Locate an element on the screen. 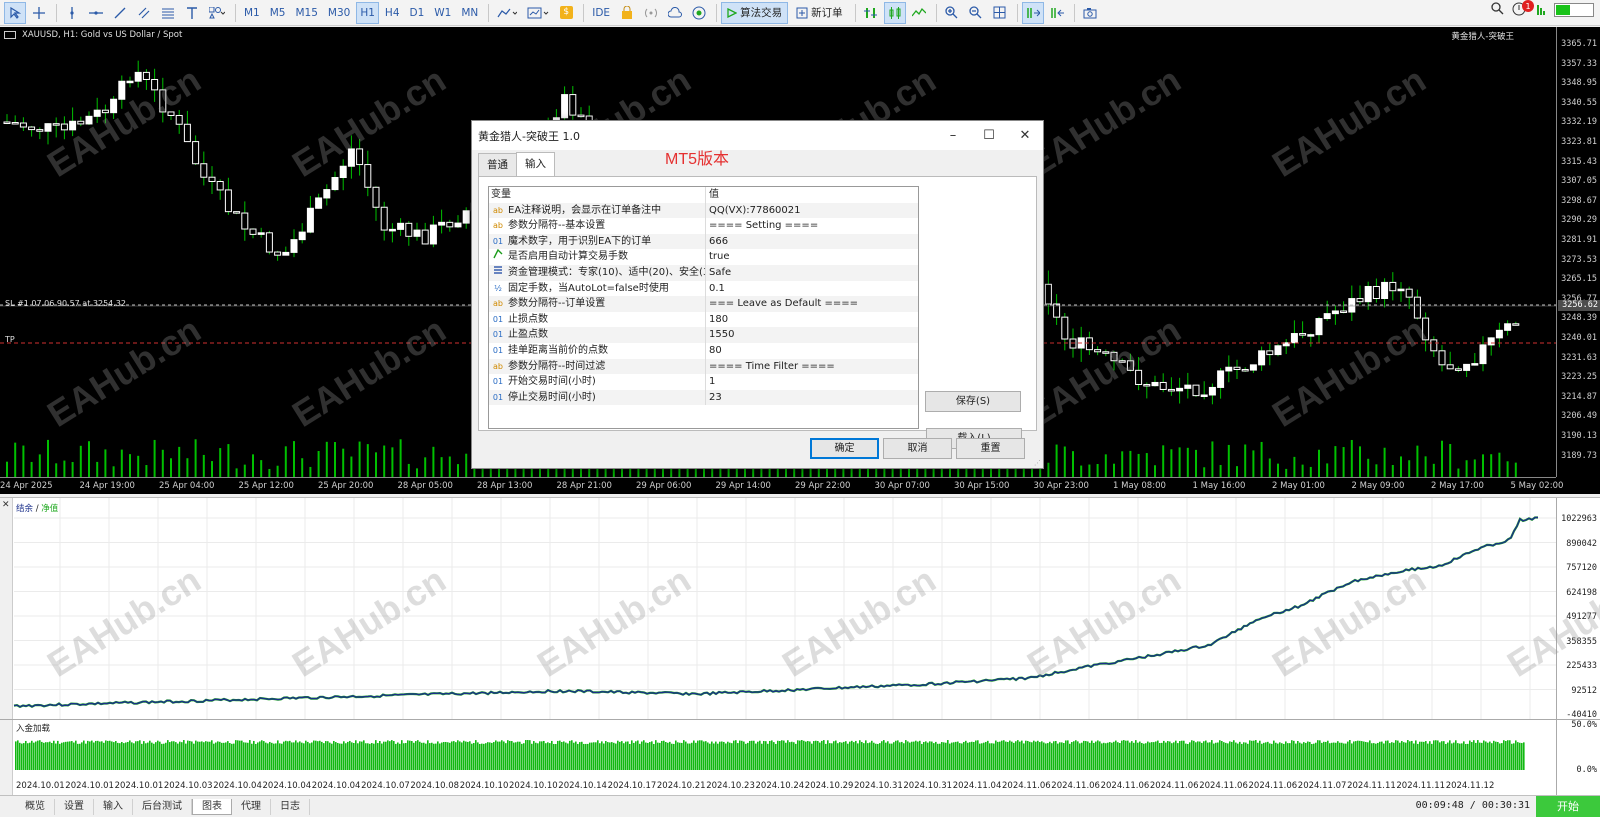 The height and width of the screenshot is (817, 1600). tester-tab: 设置 is located at coordinates (74, 806).